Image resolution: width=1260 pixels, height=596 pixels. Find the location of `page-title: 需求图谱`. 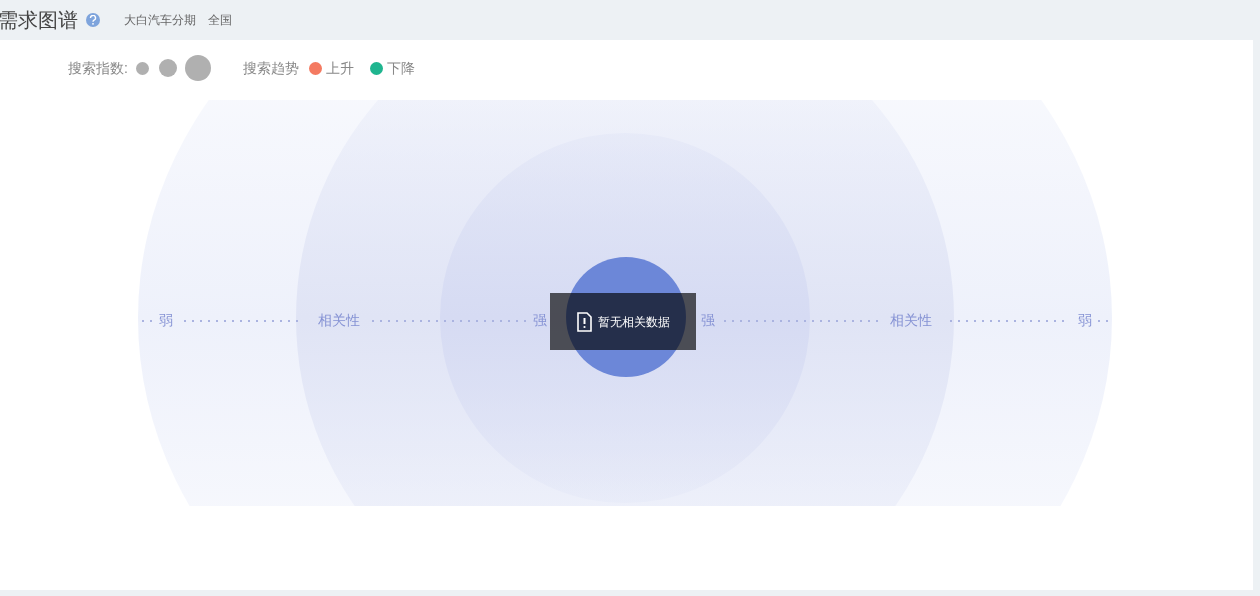

page-title: 需求图谱 is located at coordinates (39, 20).